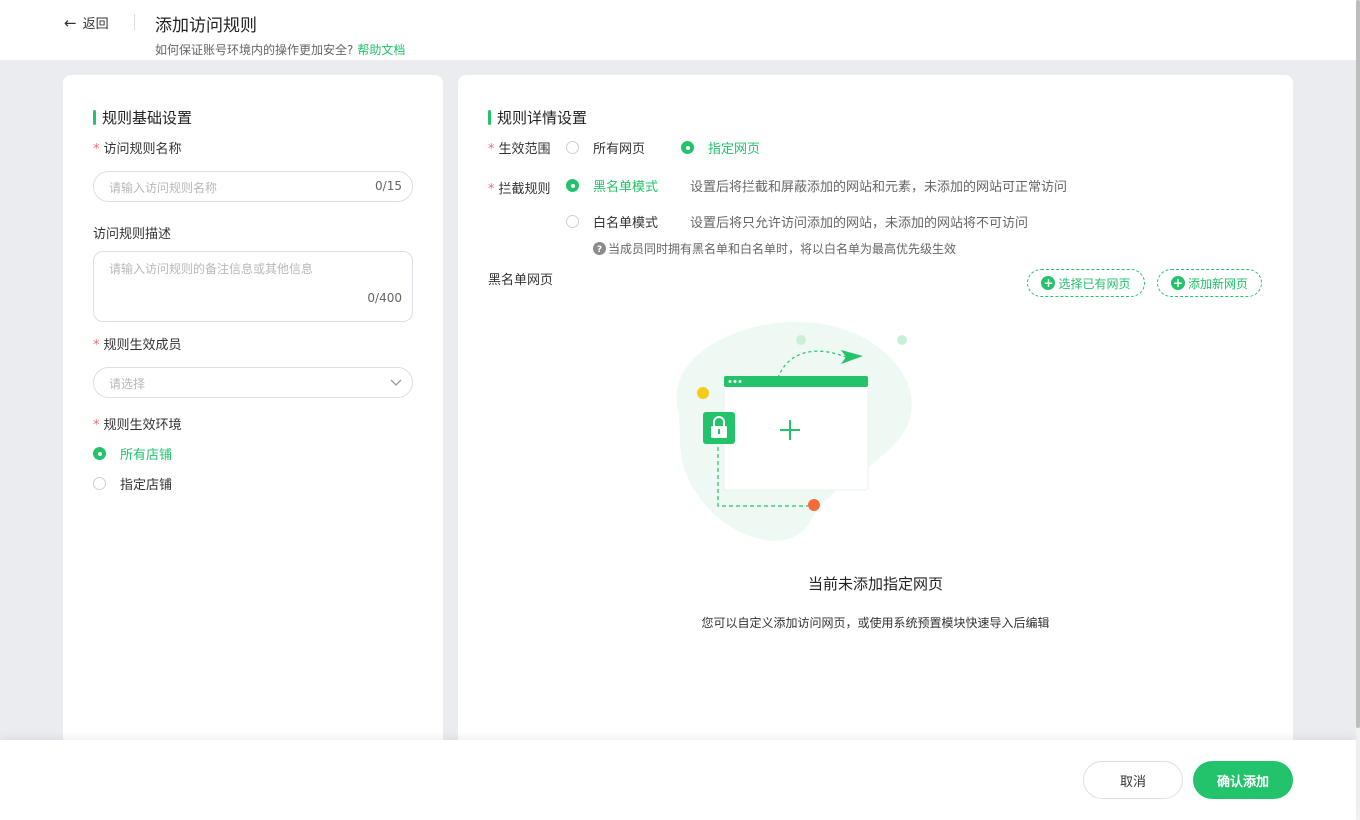  Describe the element at coordinates (253, 186) in the screenshot. I see `rule-name-input: 请输入访问规则名称 0/15` at that location.